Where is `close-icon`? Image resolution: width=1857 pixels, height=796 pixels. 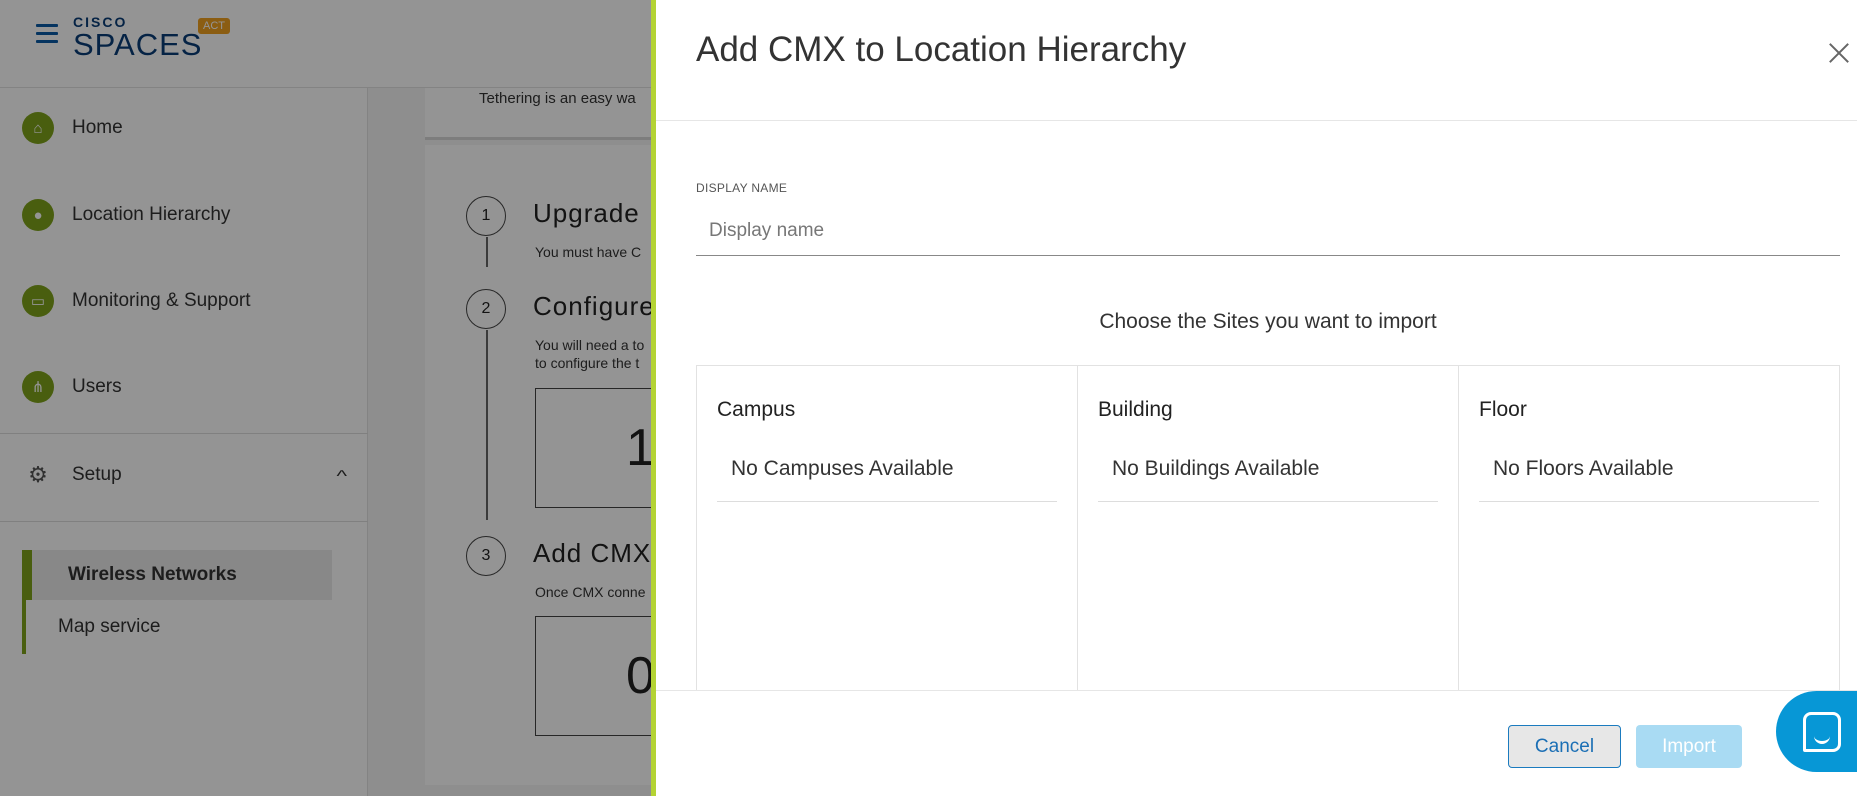
close-icon is located at coordinates (1839, 53).